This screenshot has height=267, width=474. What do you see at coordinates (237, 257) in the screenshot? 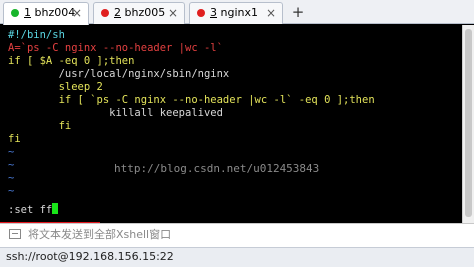
I see `status-bar: ssh://root@192.168.156.15:22` at bounding box center [237, 257].